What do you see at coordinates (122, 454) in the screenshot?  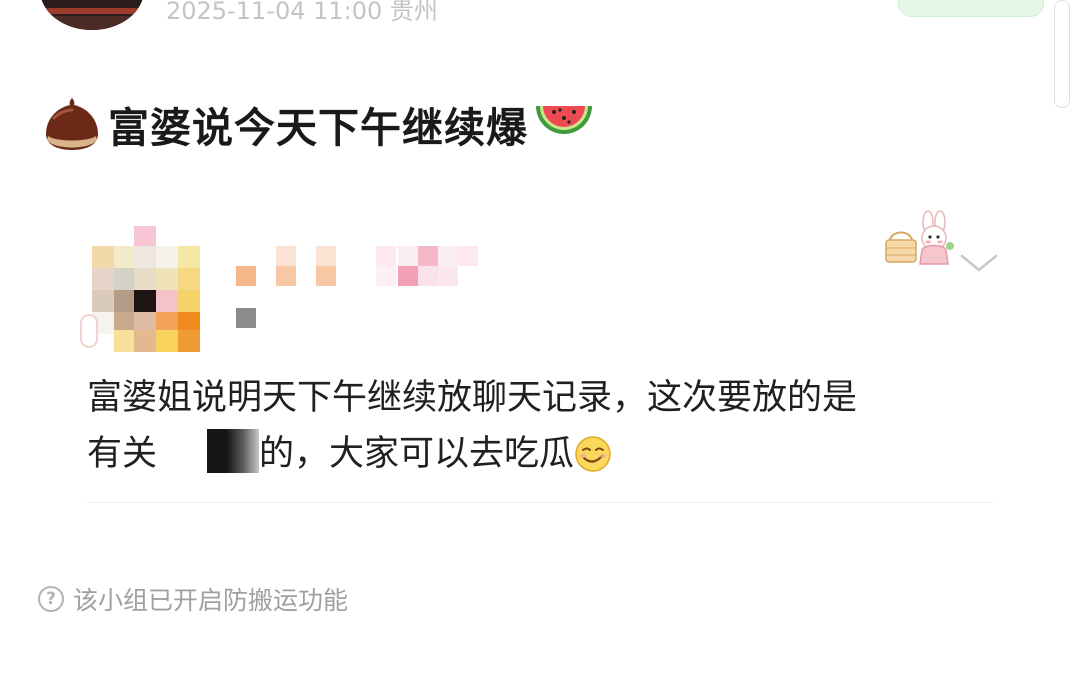 I see `comment-line-2-before: 有关` at bounding box center [122, 454].